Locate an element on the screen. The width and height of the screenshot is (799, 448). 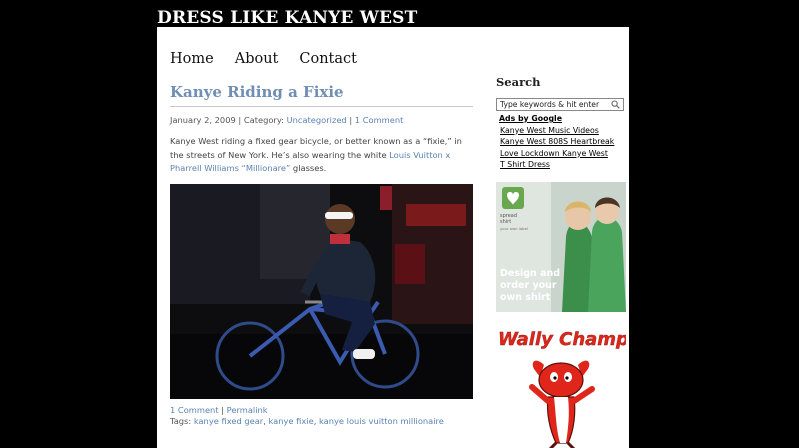
search-heading: Search is located at coordinates (518, 82).